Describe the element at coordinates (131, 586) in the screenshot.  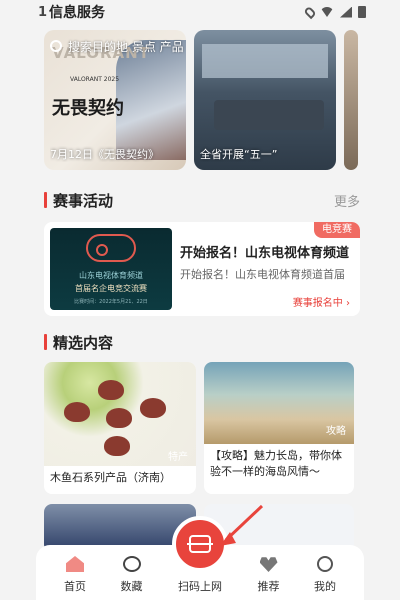
I see `tab-label: 数藏` at that location.